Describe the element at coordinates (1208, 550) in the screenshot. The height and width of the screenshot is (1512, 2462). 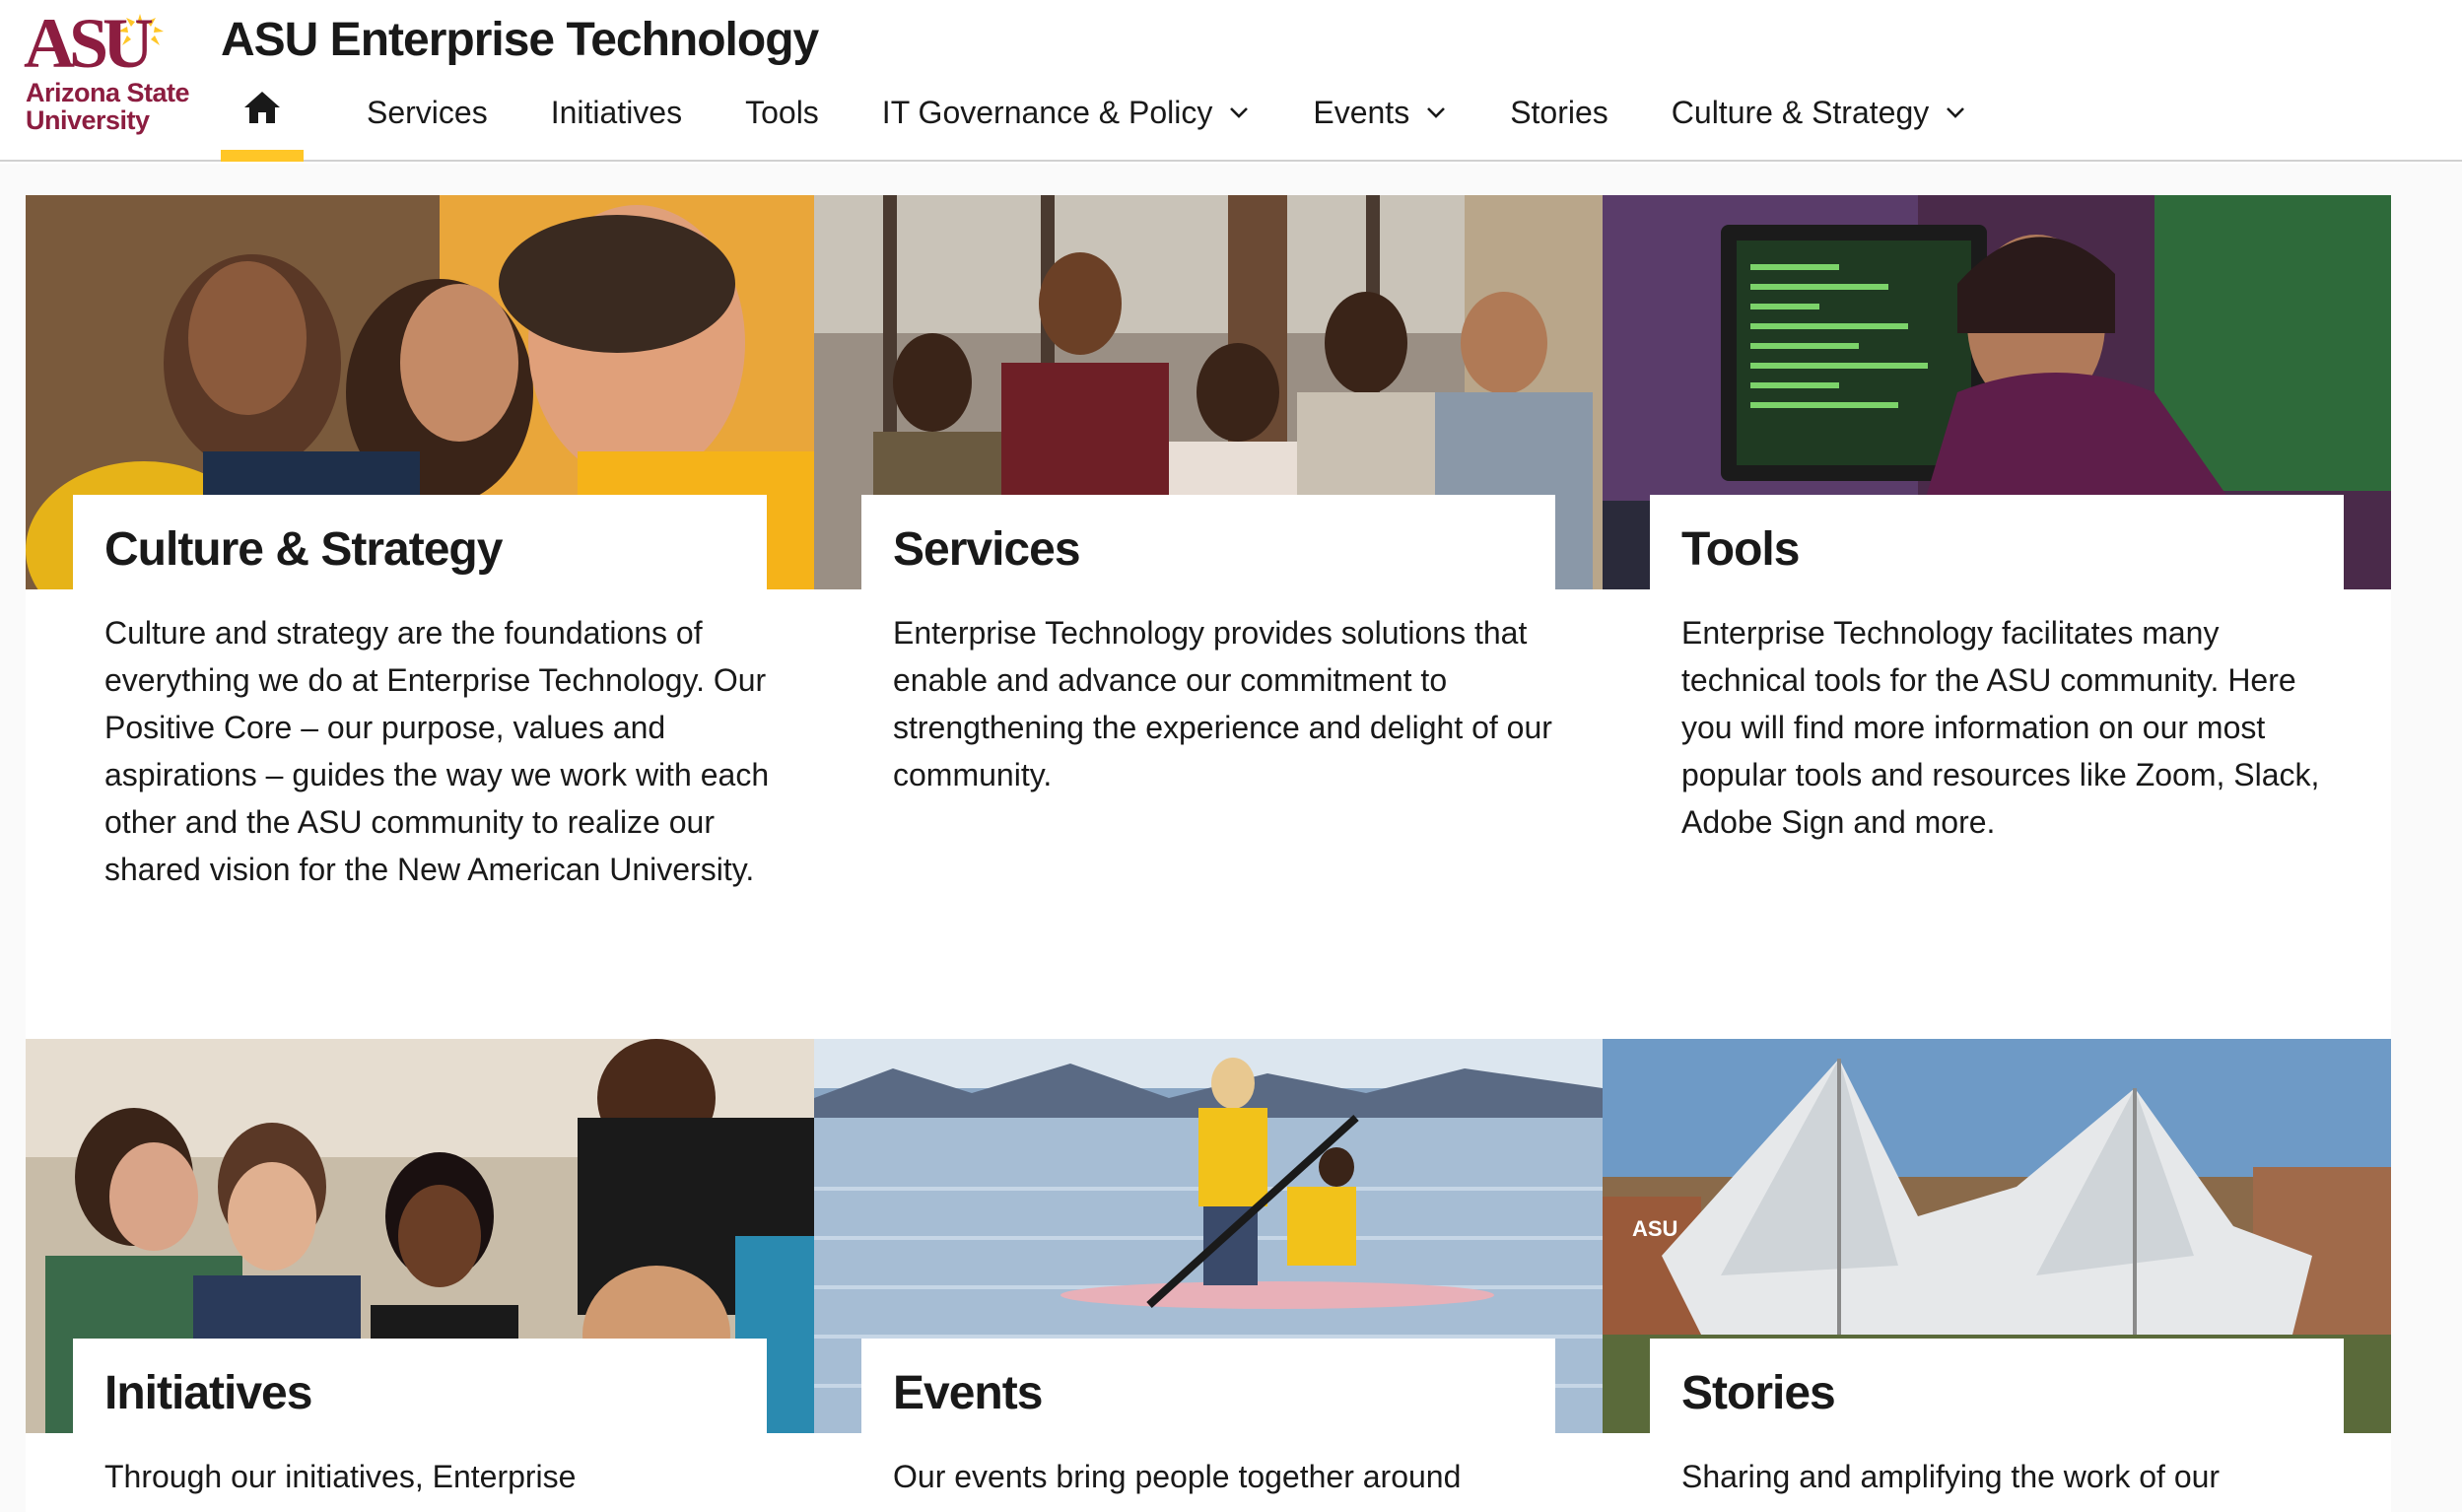
I see `card-title: Services` at that location.